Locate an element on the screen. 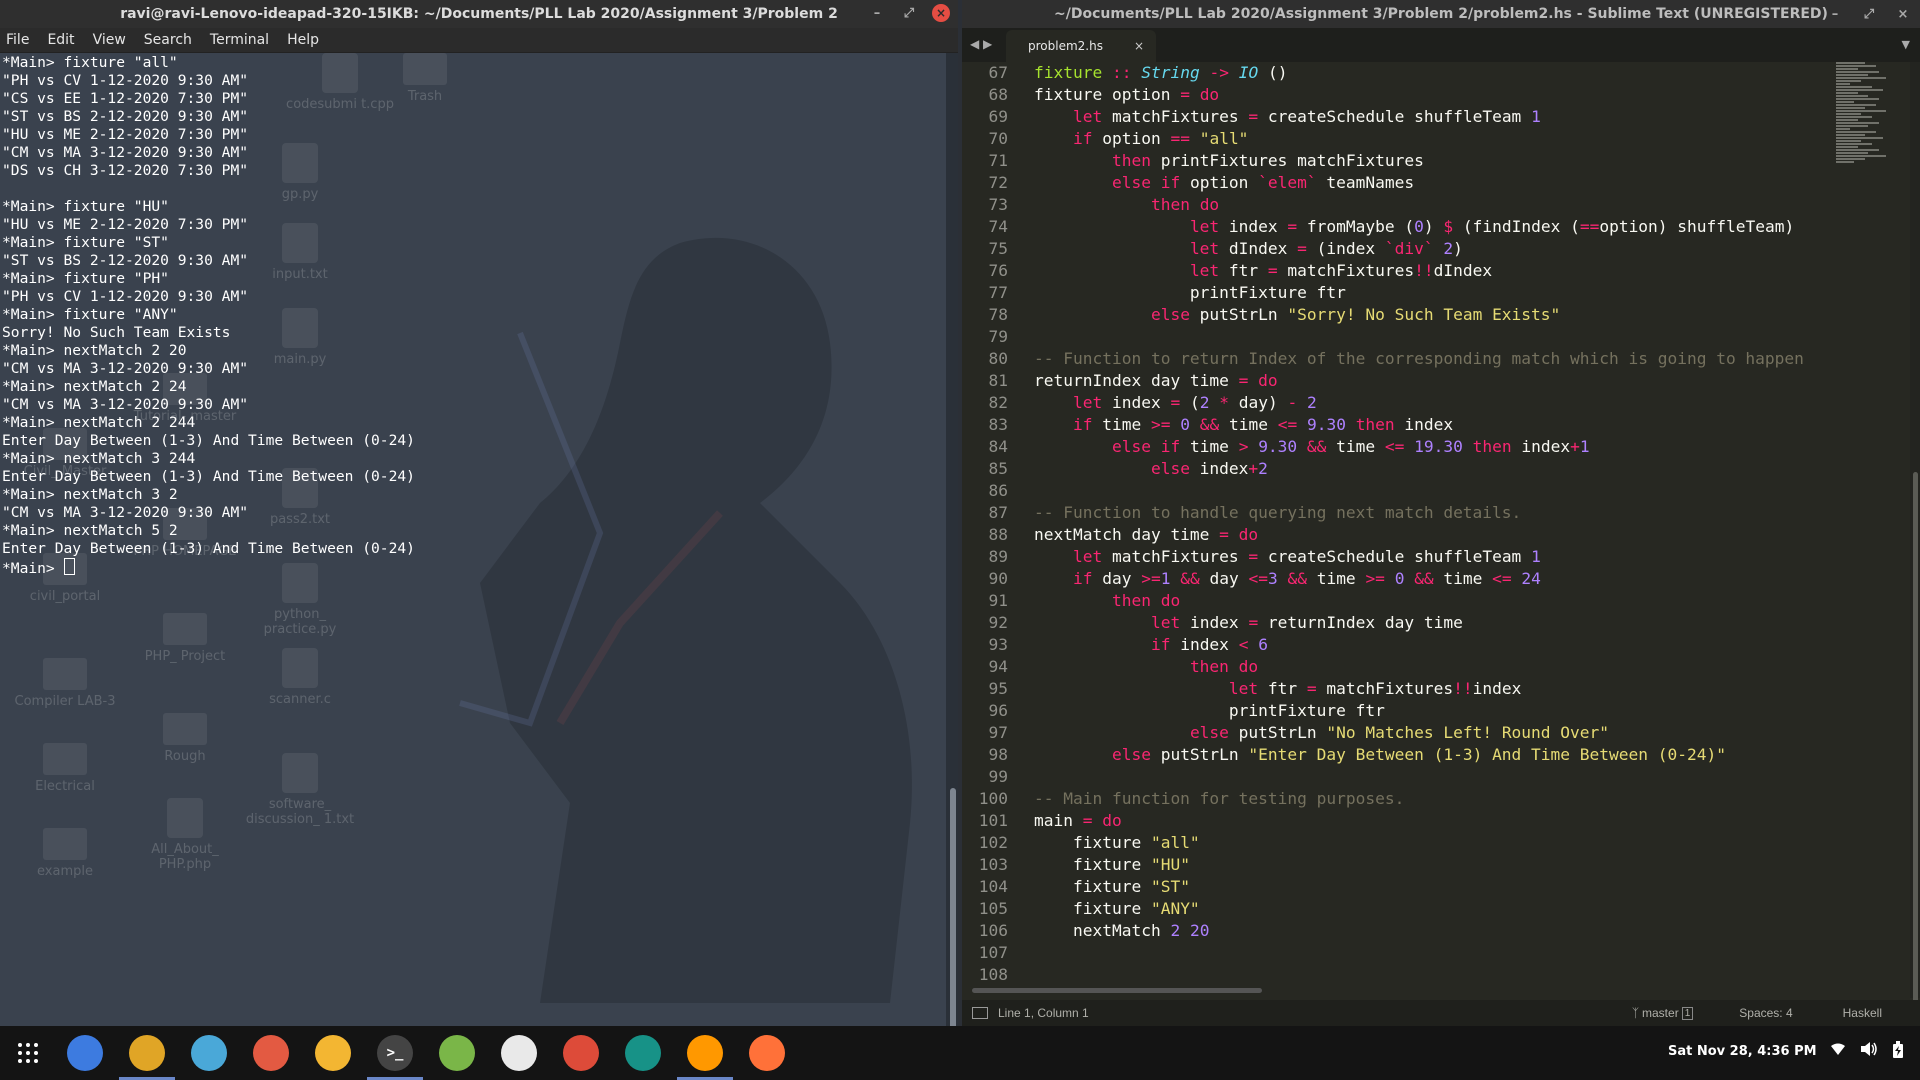 The image size is (1920, 1080). menu-help: Help is located at coordinates (303, 40).